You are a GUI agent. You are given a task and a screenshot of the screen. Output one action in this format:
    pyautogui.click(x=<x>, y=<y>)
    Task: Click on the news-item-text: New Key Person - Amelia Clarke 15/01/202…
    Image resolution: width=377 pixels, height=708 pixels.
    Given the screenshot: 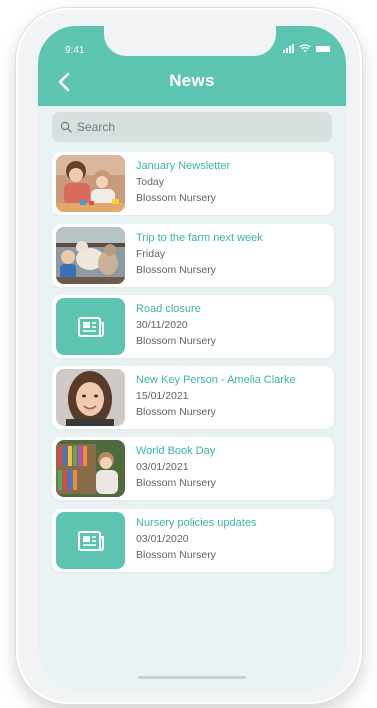 What is the action you would take?
    pyautogui.click(x=216, y=396)
    